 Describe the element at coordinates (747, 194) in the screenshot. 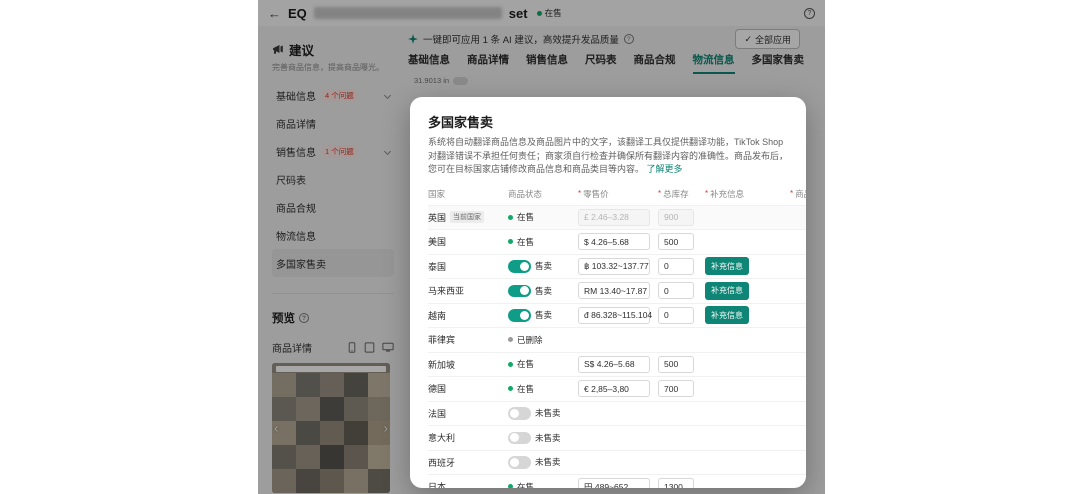

I see `column-header-补充信息: * 补充信息` at that location.